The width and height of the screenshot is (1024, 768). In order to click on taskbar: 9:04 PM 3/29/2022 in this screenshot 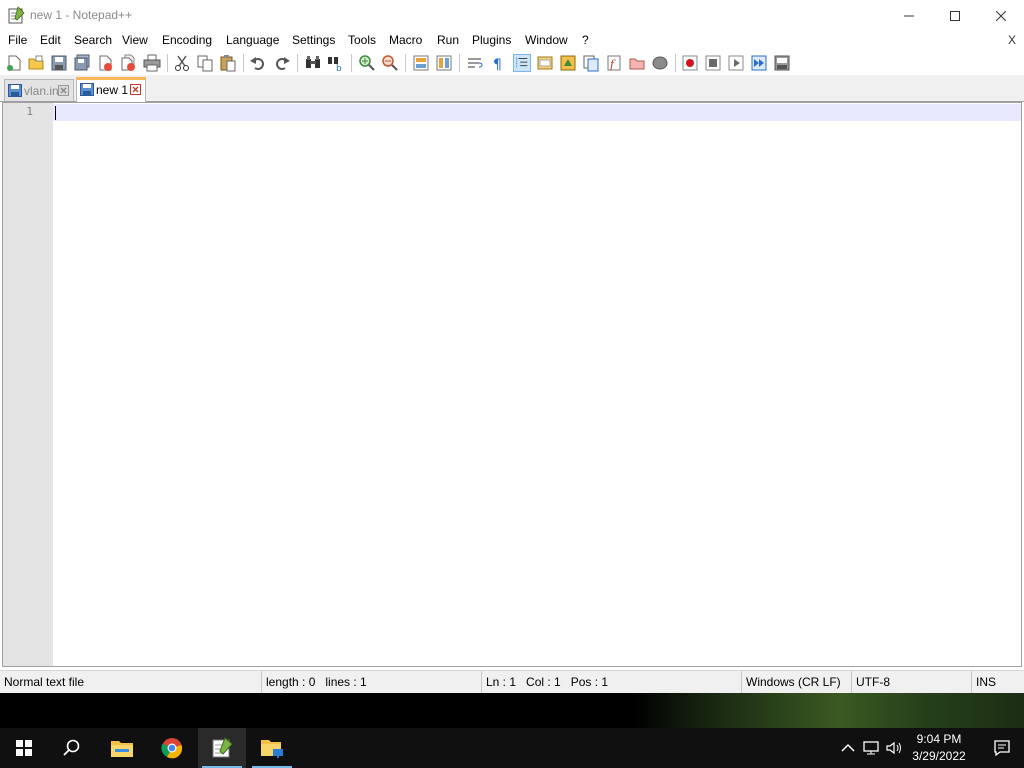, I will do `click(512, 748)`.